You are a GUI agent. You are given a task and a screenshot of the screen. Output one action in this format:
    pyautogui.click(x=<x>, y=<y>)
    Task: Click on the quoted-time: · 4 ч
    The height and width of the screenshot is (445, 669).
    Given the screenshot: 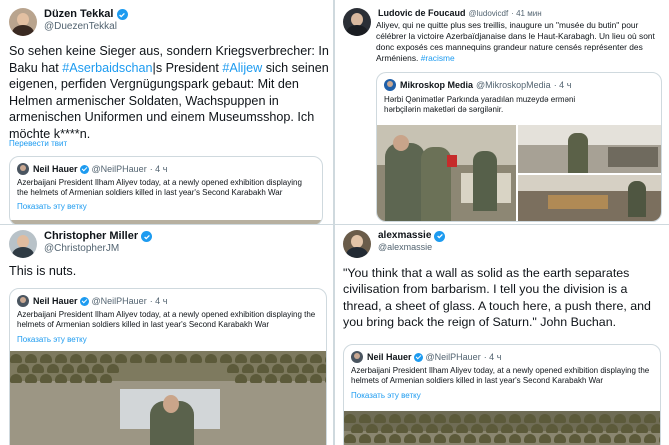 What is the action you would take?
    pyautogui.click(x=562, y=85)
    